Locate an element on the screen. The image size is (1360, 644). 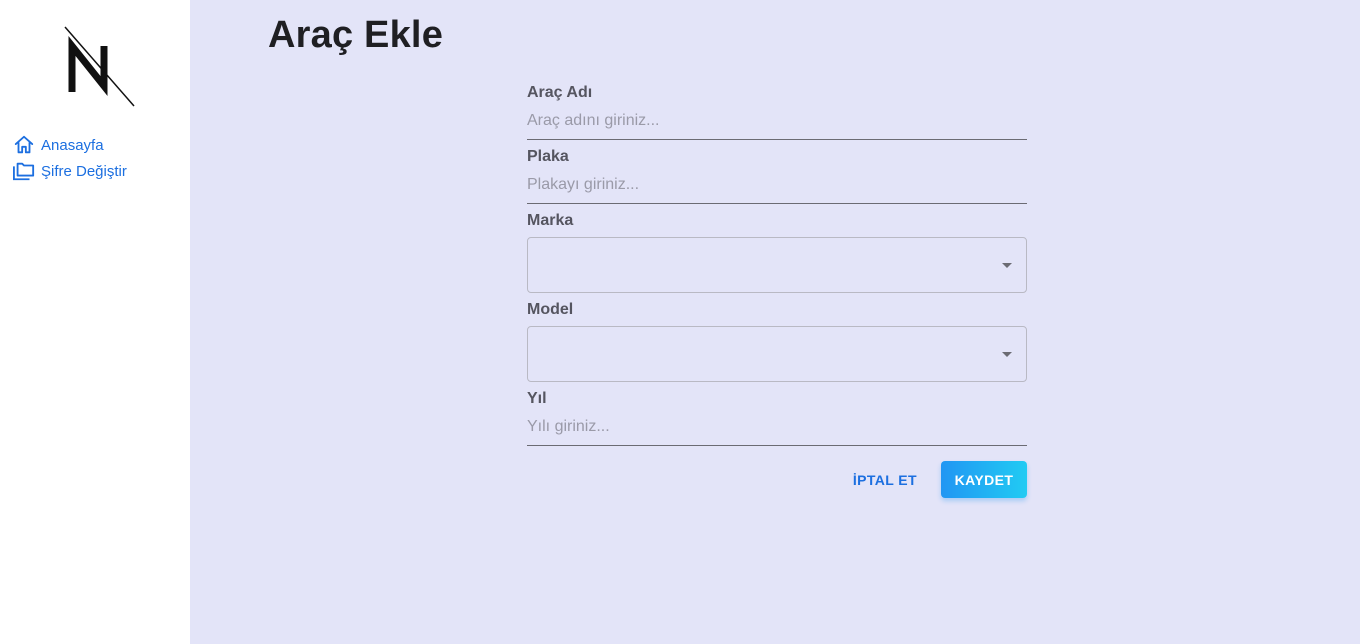
cancel-button: İPTAL ET is located at coordinates (885, 480).